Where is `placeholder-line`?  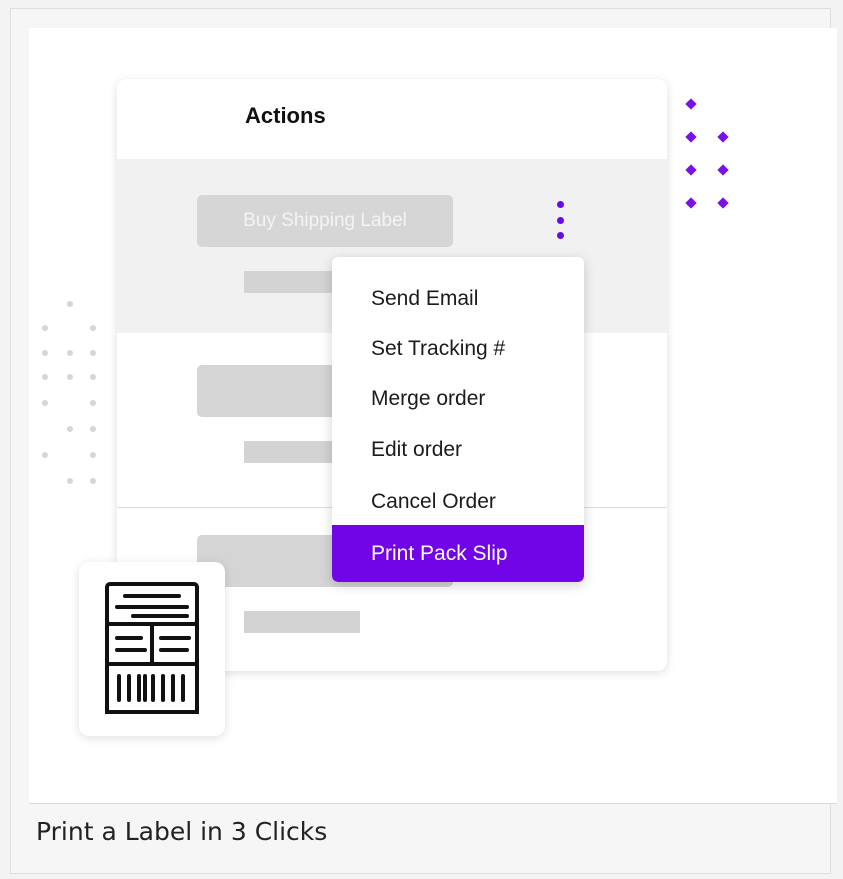 placeholder-line is located at coordinates (302, 622).